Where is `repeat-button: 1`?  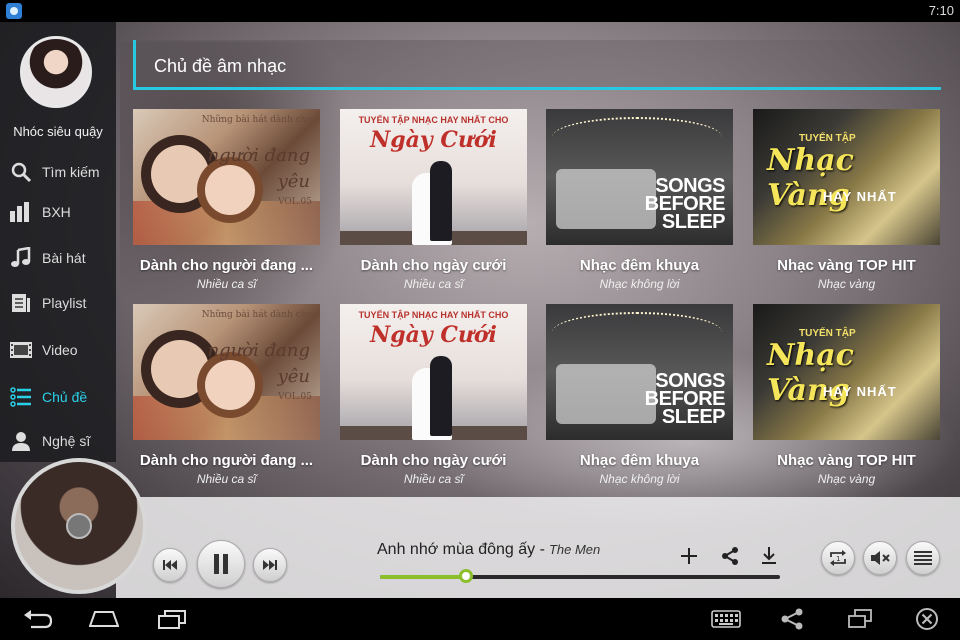
repeat-button: 1 is located at coordinates (838, 558).